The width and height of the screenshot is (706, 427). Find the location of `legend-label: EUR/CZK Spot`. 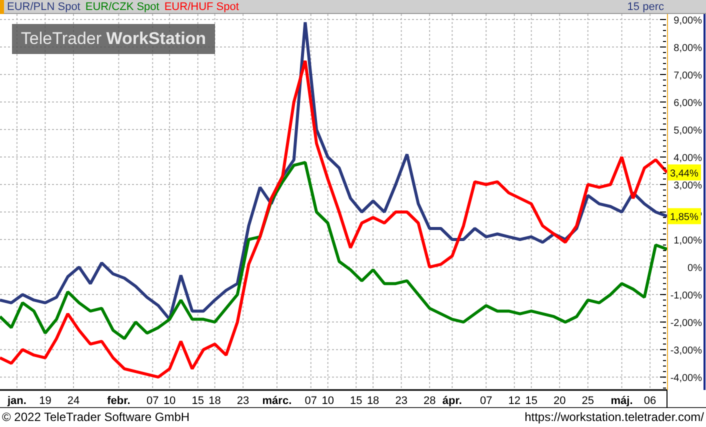

legend-label: EUR/CZK Spot is located at coordinates (122, 7).